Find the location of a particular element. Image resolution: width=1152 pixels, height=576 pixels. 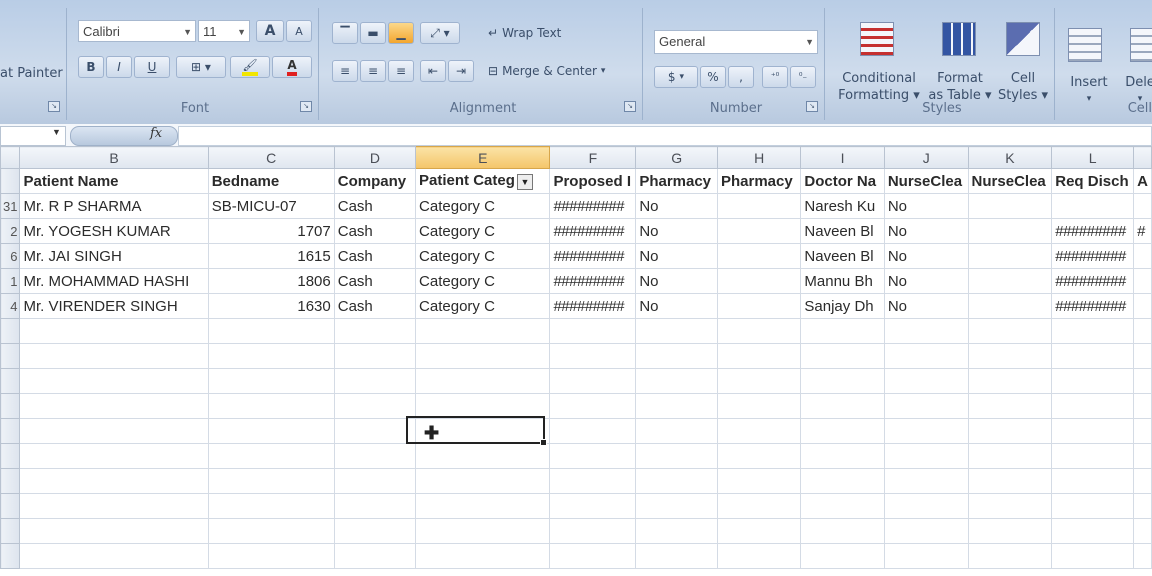

cell-doctor: Naresh Ku is located at coordinates (842, 206).